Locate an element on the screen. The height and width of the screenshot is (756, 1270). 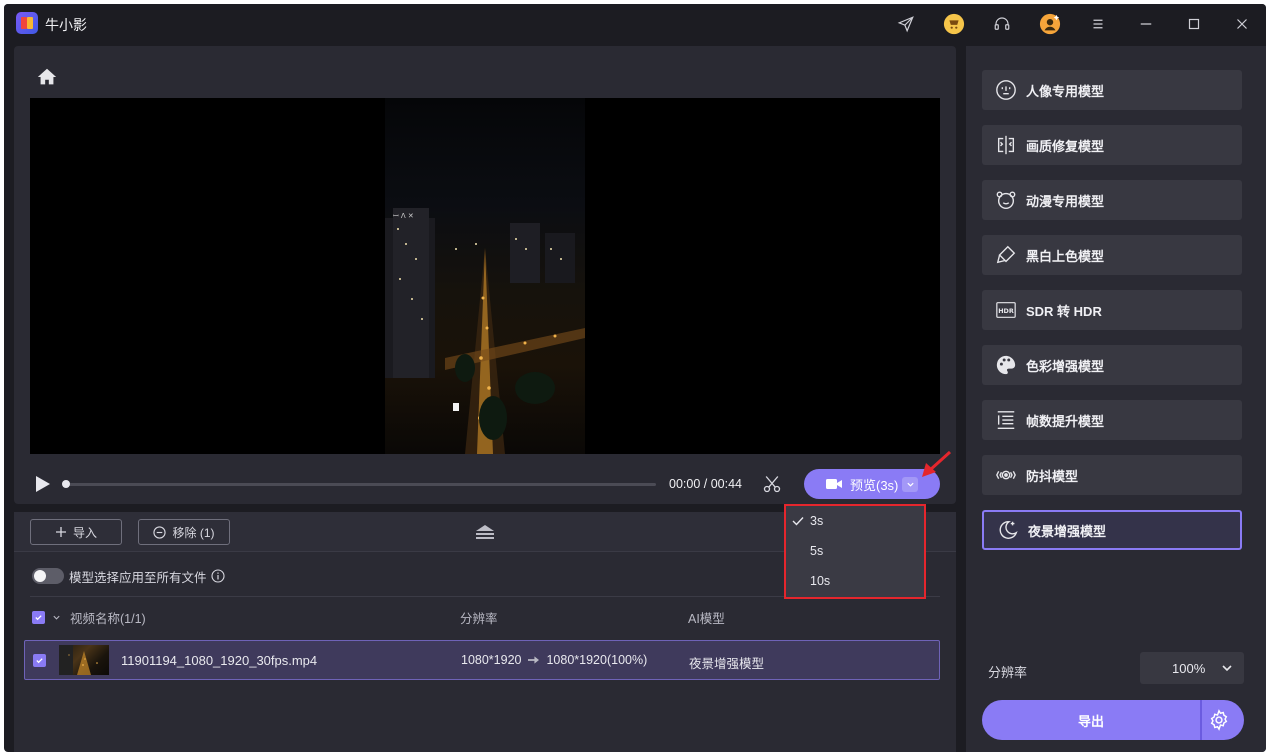
preview-duration-menu: 3s 5s 10s is located at coordinates (855, 551).